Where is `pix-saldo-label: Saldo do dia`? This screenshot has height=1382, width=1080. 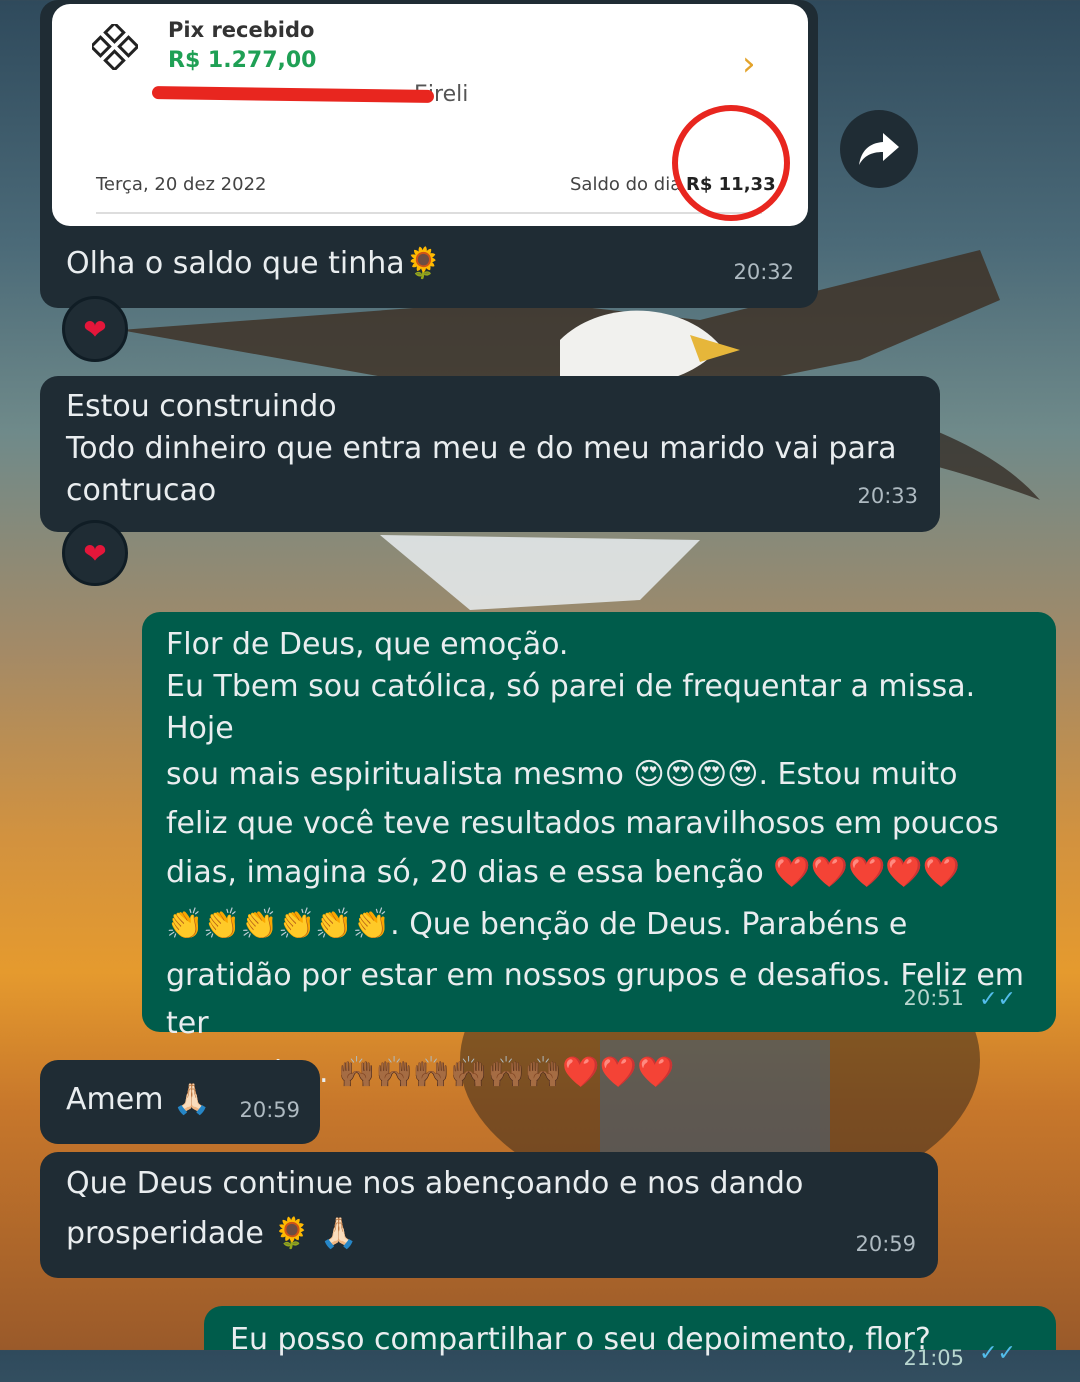 pix-saldo-label: Saldo do dia is located at coordinates (626, 184).